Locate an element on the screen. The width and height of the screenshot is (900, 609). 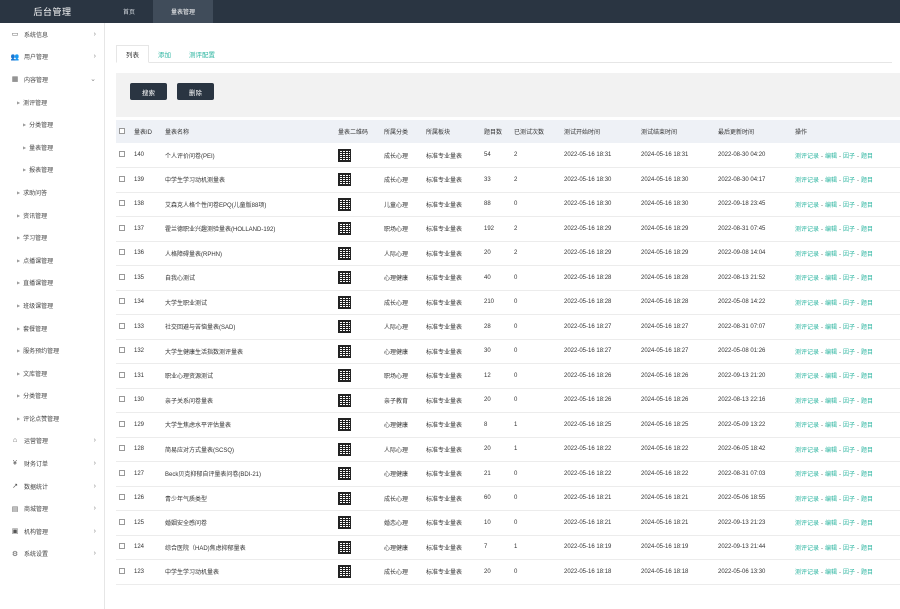
sidebar-subitem-12: ▶ 文库管理 is located at coordinates (52, 373).